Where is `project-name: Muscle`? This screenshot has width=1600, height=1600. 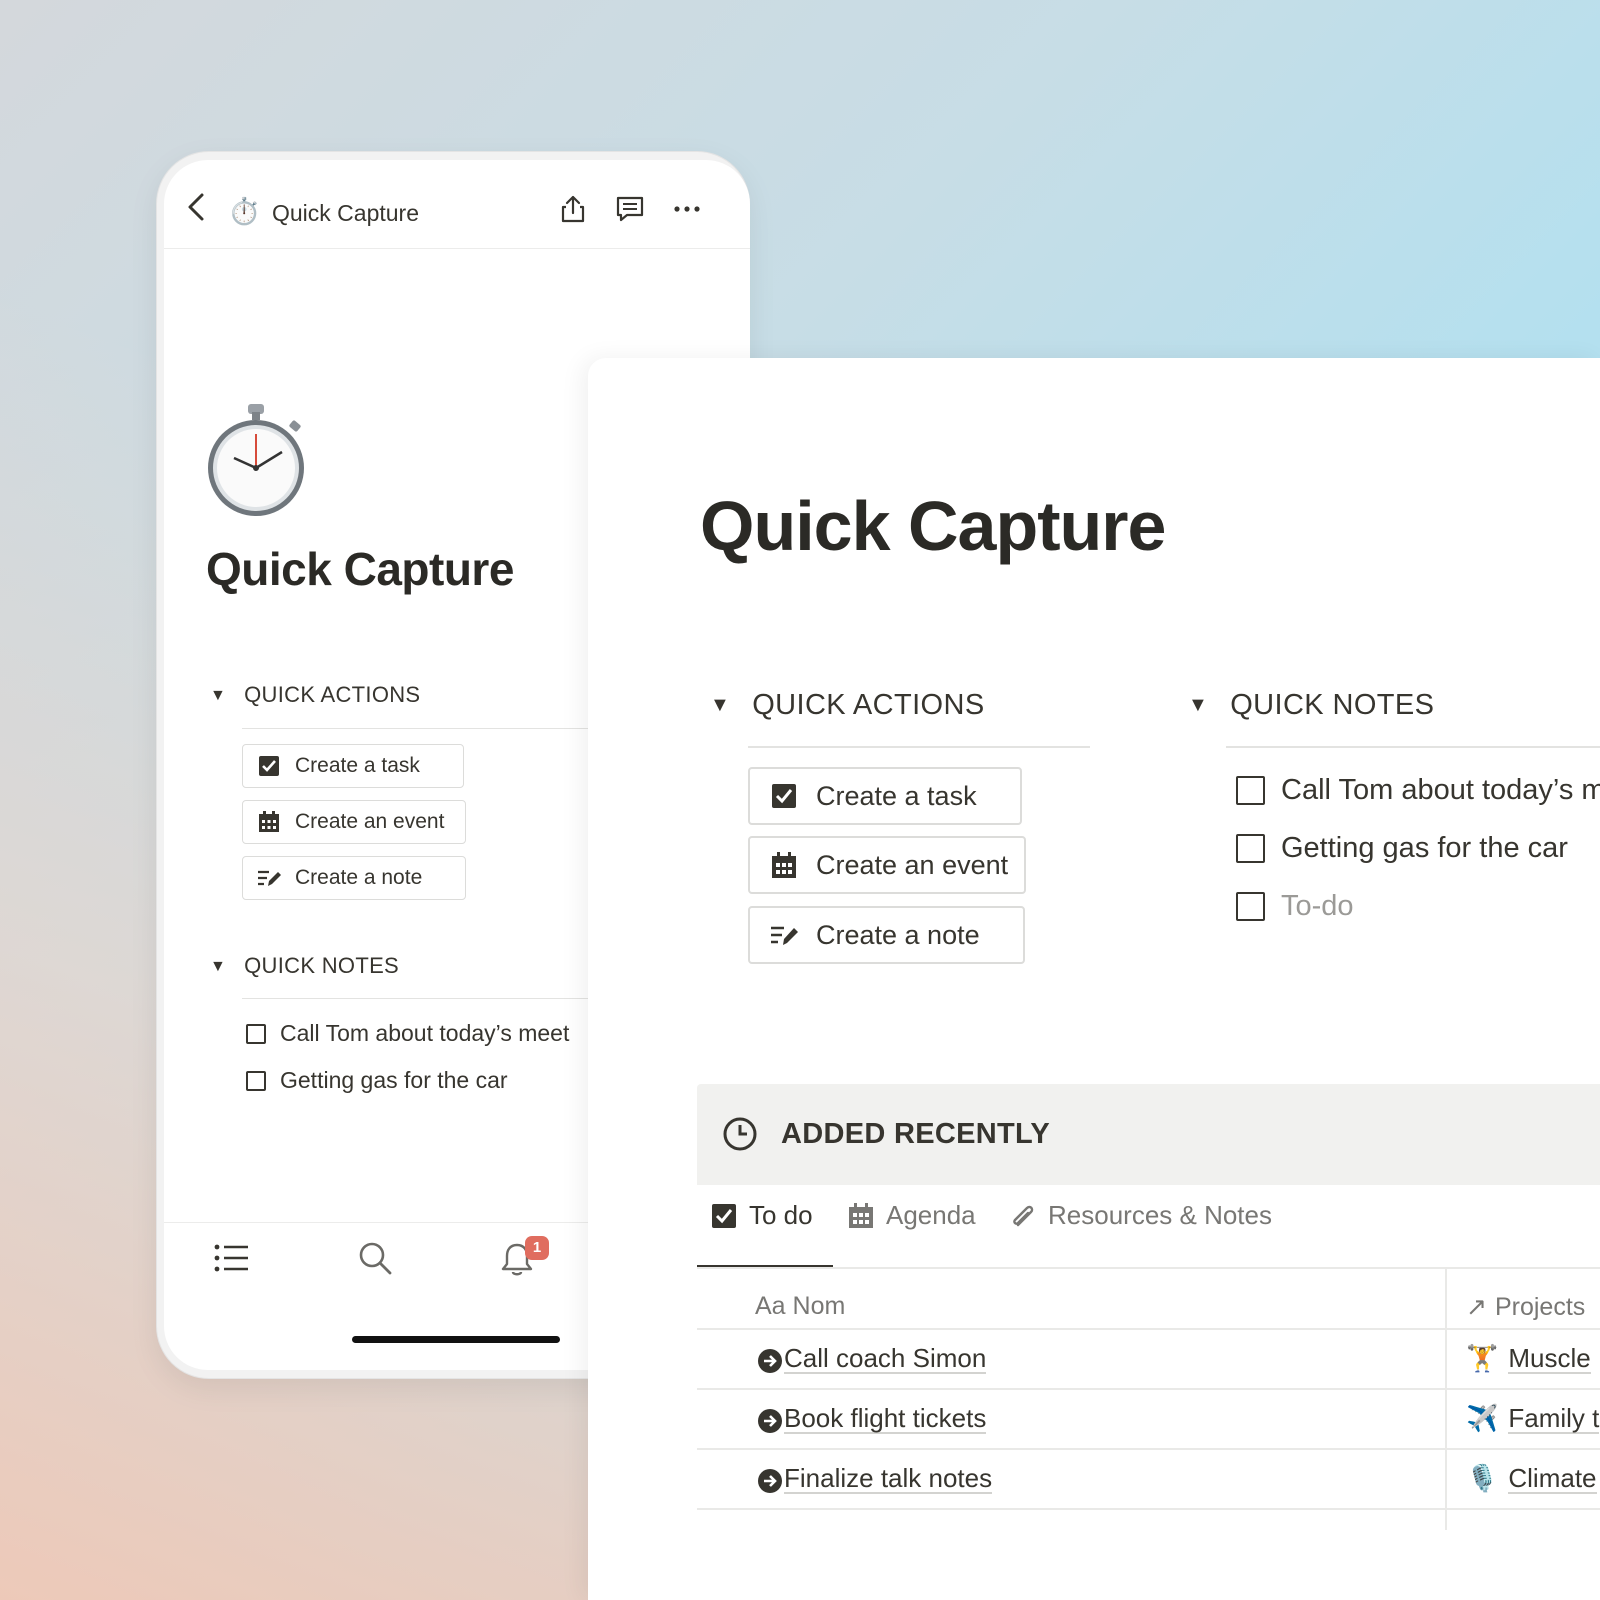 project-name: Muscle is located at coordinates (1549, 1358).